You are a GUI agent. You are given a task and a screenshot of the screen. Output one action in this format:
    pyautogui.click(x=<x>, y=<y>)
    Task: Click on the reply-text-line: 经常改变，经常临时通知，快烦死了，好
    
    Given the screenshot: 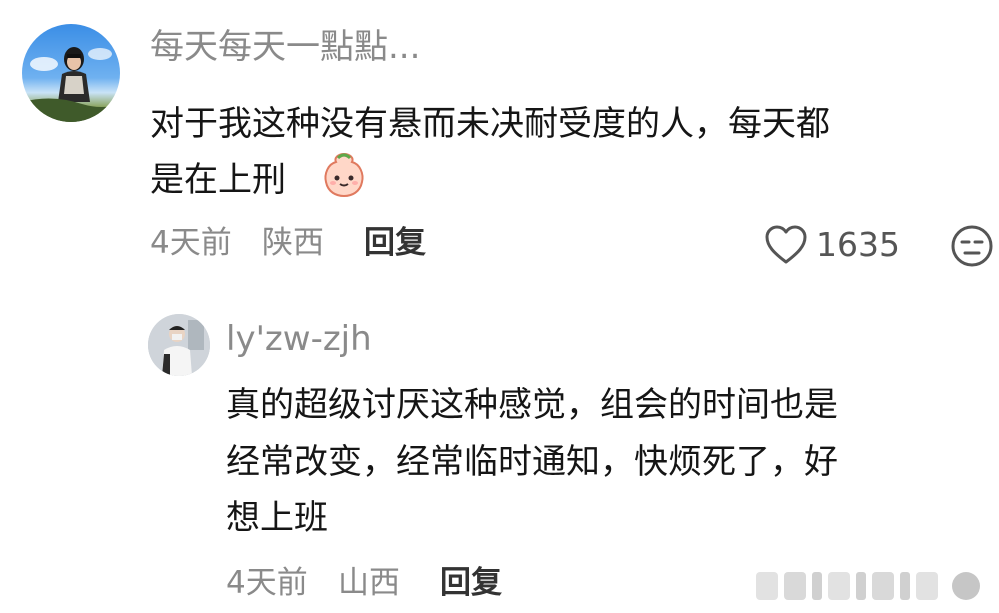 What is the action you would take?
    pyautogui.click(x=532, y=462)
    